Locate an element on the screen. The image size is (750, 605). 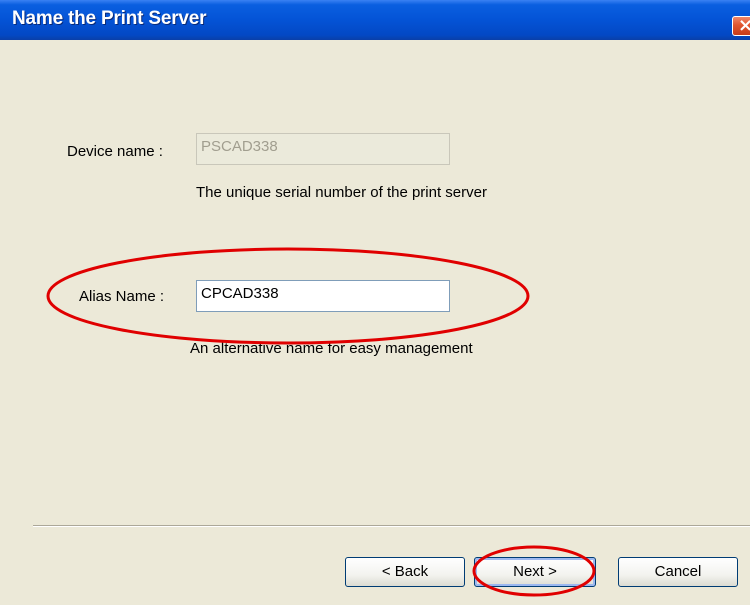
window-title: Name the Print Server is located at coordinates (109, 18).